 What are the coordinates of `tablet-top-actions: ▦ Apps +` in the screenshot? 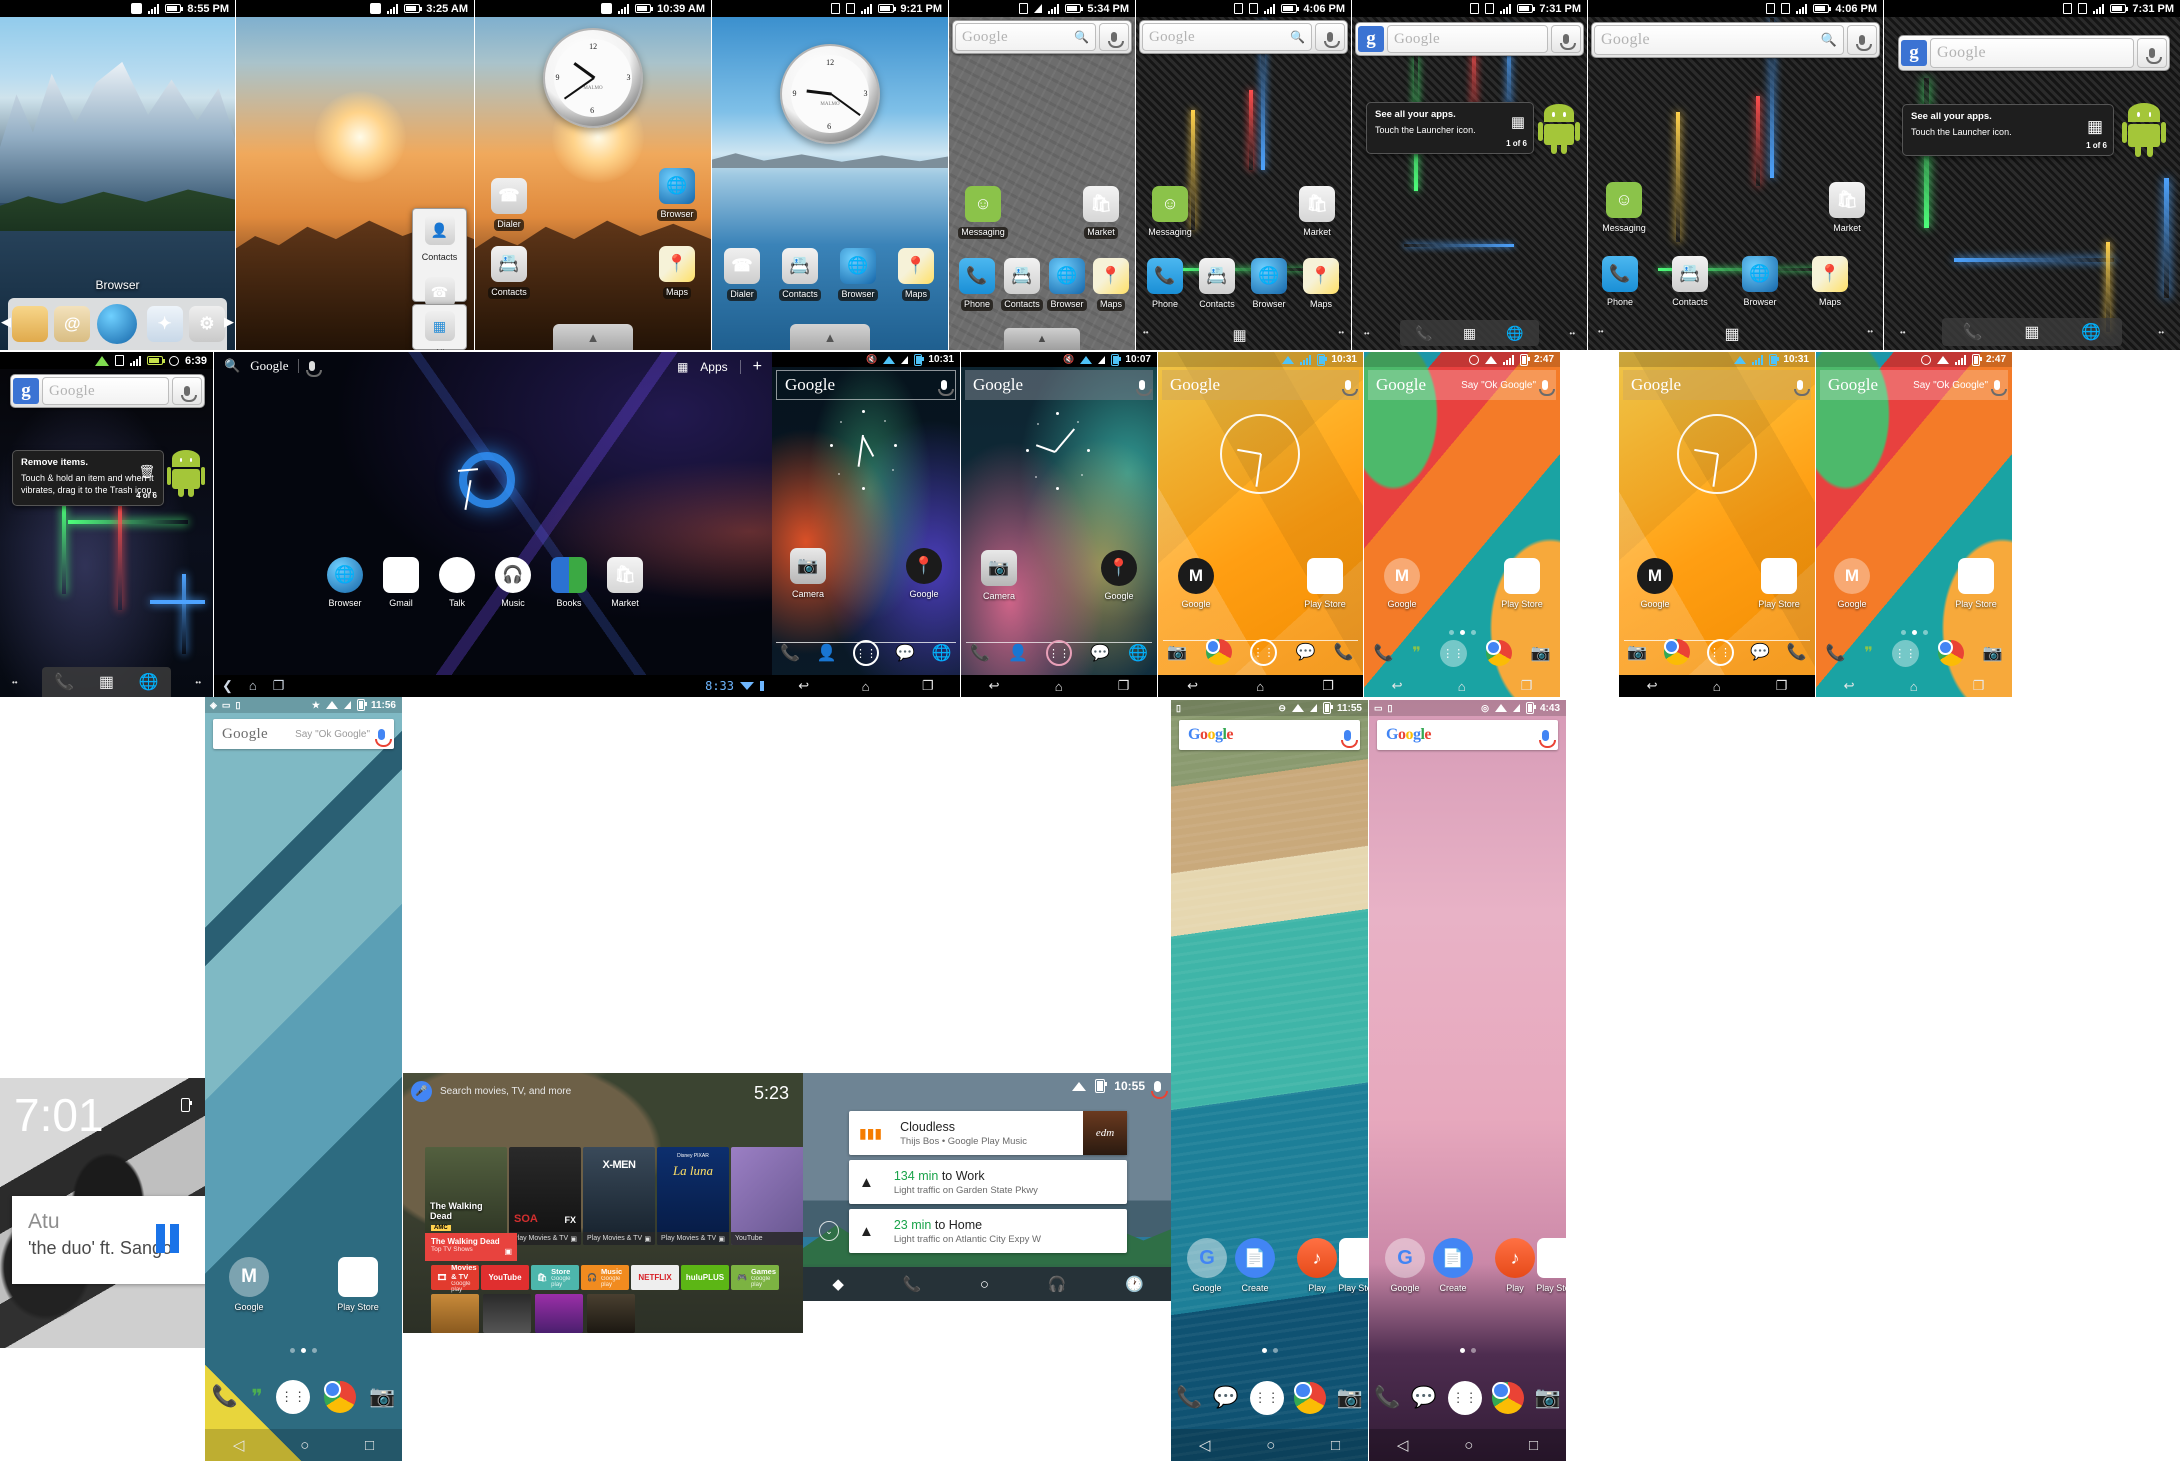 It's located at (719, 367).